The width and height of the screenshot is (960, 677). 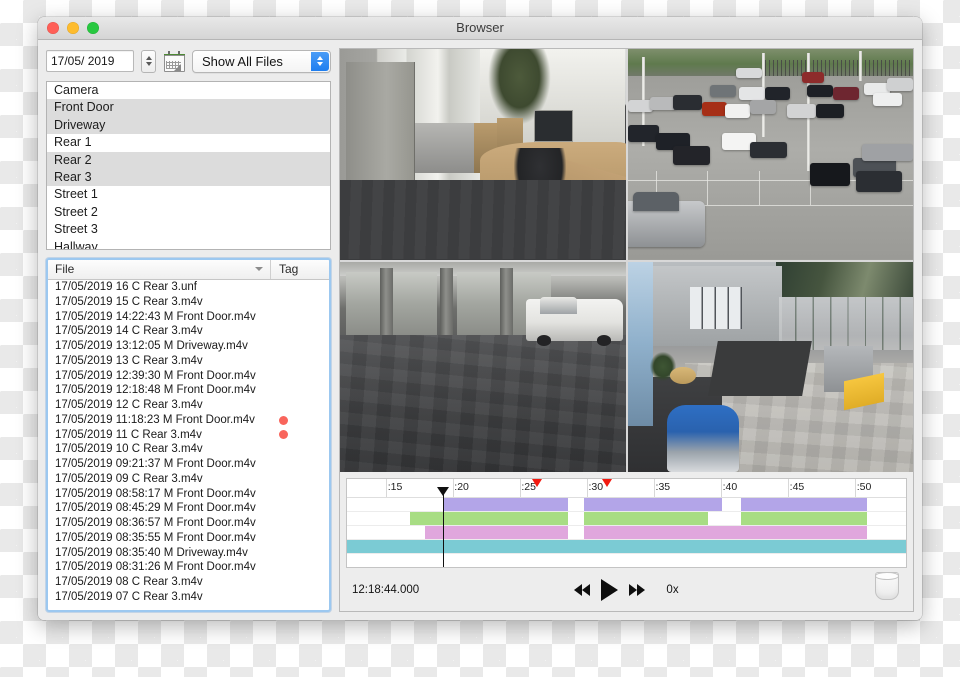 What do you see at coordinates (188, 390) in the screenshot?
I see `file-list-item: 17/05/2019 12:18:48 M Front Door.m4v` at bounding box center [188, 390].